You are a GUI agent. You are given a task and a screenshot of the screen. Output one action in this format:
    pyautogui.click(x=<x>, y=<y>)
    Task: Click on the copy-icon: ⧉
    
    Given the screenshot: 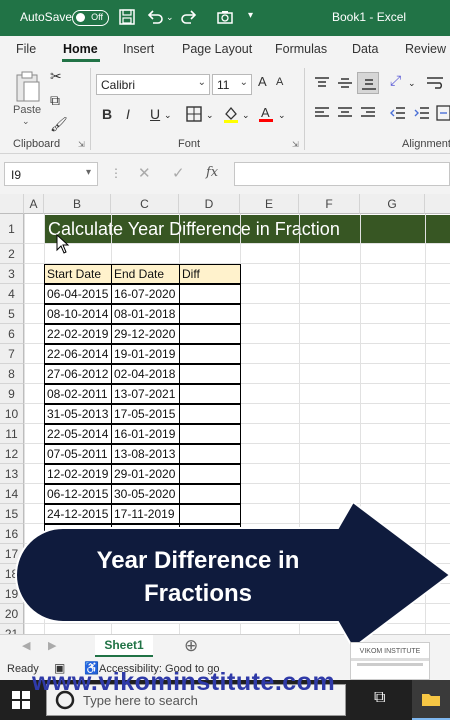 What is the action you would take?
    pyautogui.click(x=55, y=100)
    